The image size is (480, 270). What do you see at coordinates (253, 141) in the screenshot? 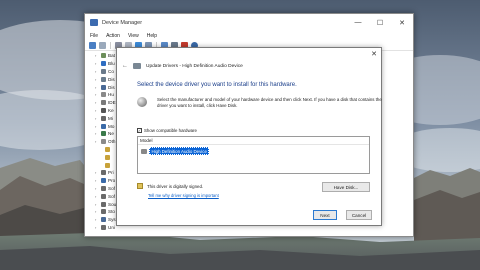
I see `model-column-header: Model` at bounding box center [253, 141].